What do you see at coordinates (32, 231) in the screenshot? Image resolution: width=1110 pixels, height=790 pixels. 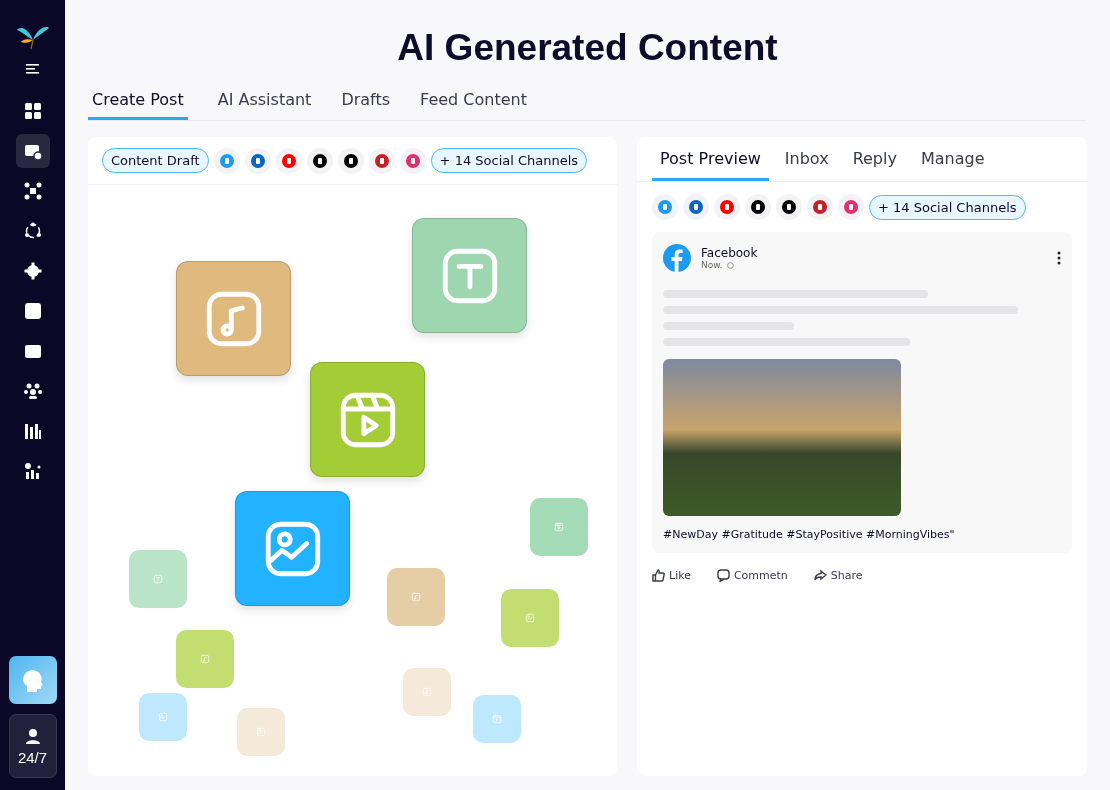 I see `cycle-icon` at bounding box center [32, 231].